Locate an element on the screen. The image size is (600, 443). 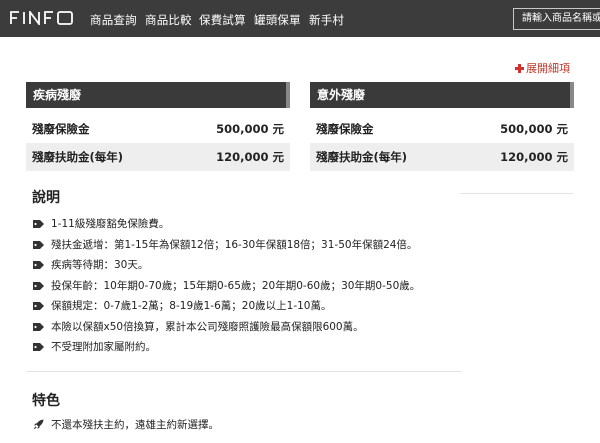
list-item-text: 本險以保額x50倍換算，累計本公司殘廢照護險最高保額限600萬。 is located at coordinates (207, 326).